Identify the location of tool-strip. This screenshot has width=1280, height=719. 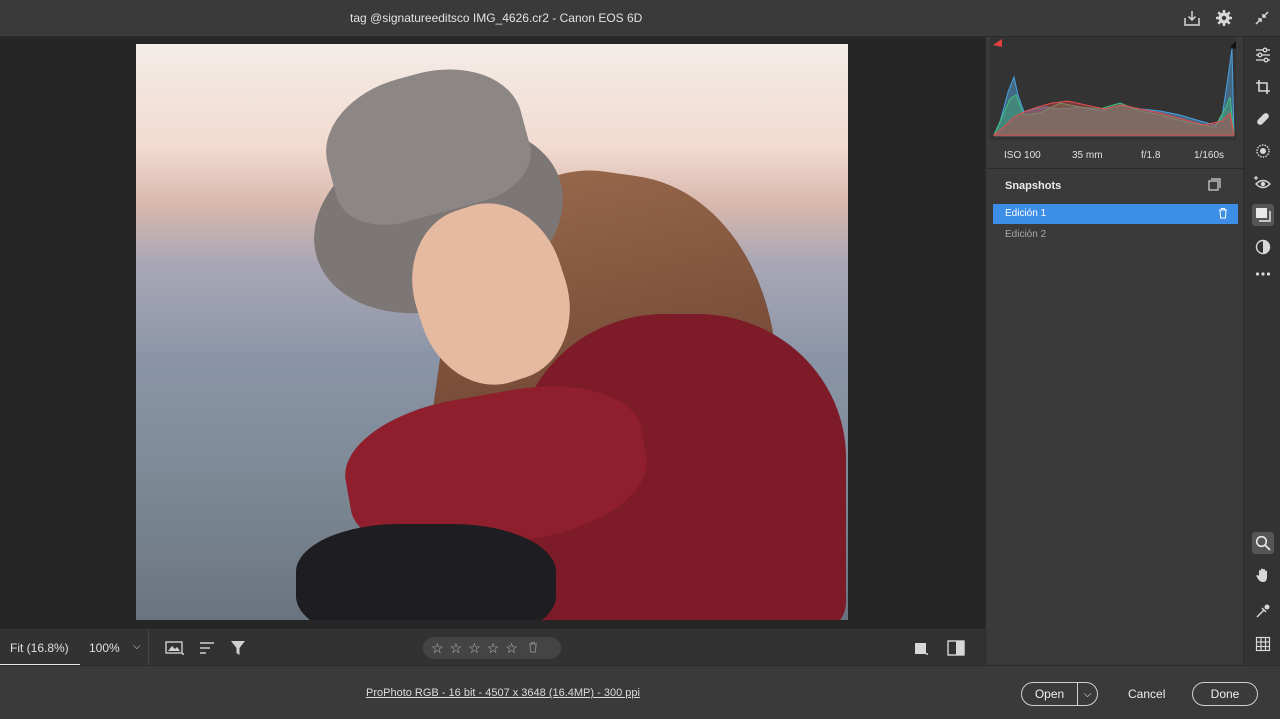
(1261, 351).